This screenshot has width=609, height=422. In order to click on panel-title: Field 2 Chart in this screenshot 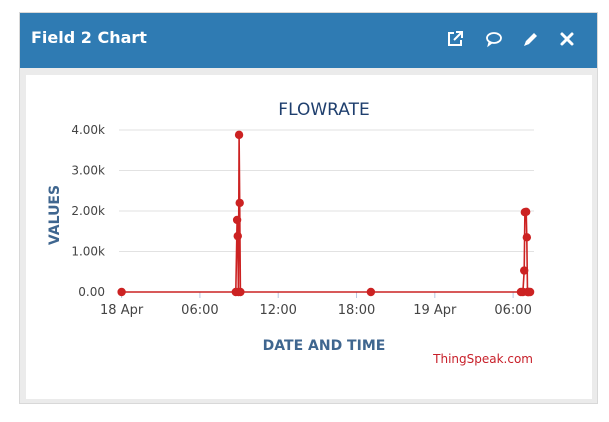, I will do `click(89, 37)`.